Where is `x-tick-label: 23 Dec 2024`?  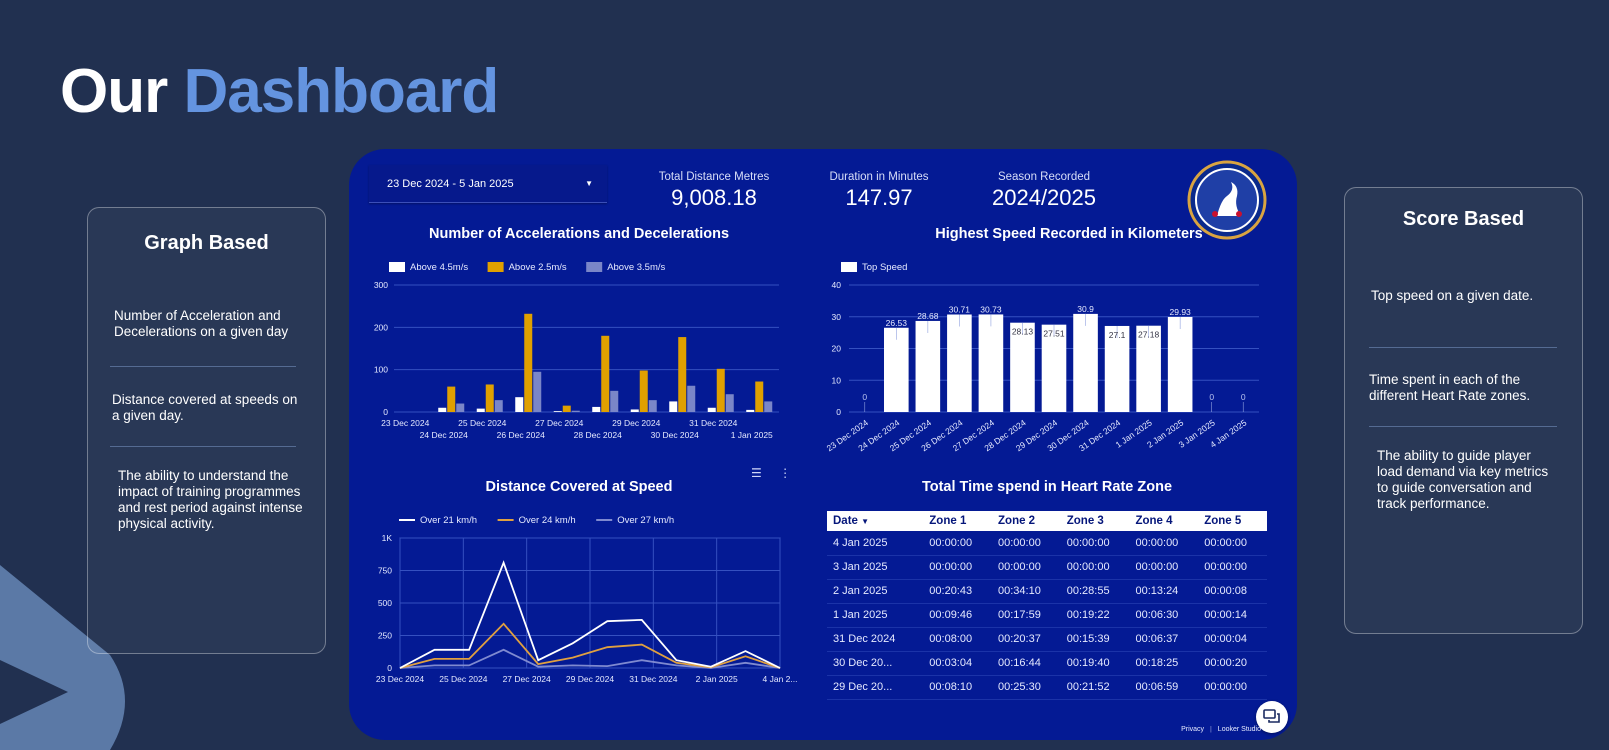
x-tick-label: 23 Dec 2024 is located at coordinates (400, 679).